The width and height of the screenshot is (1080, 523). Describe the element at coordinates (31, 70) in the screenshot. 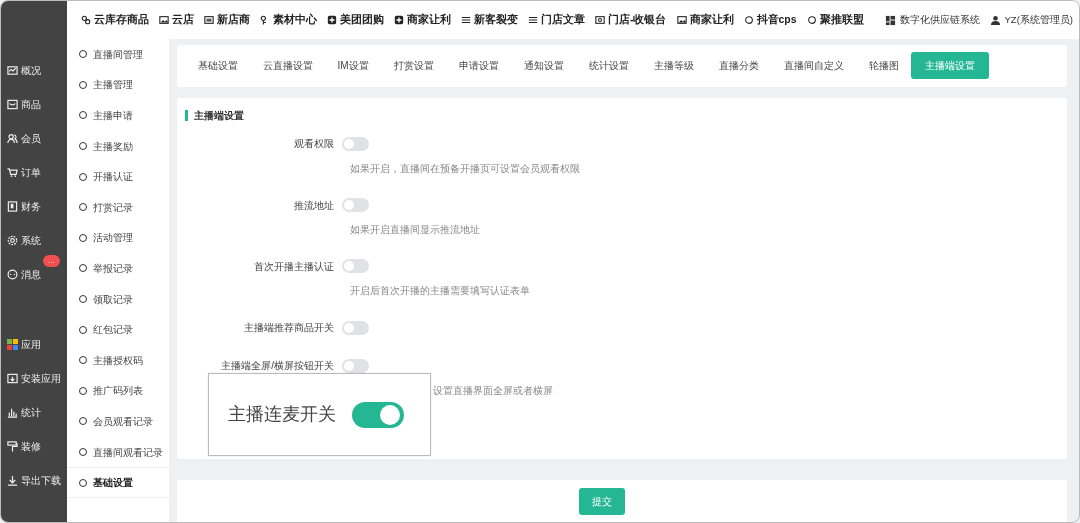

I see `menu-item: 概况` at that location.